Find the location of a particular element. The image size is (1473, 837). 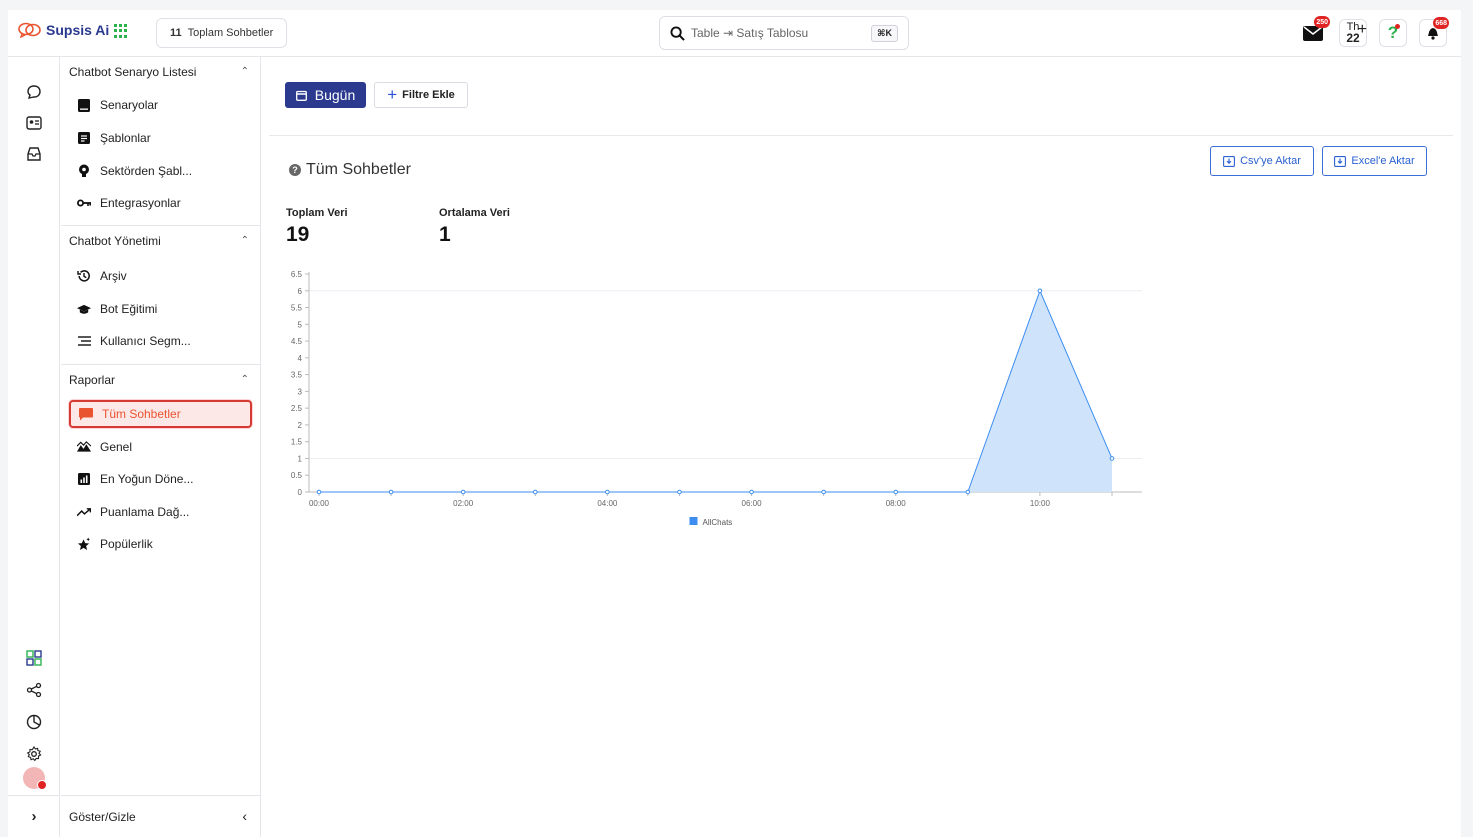

contact-card-rail-icon is located at coordinates (34, 123).